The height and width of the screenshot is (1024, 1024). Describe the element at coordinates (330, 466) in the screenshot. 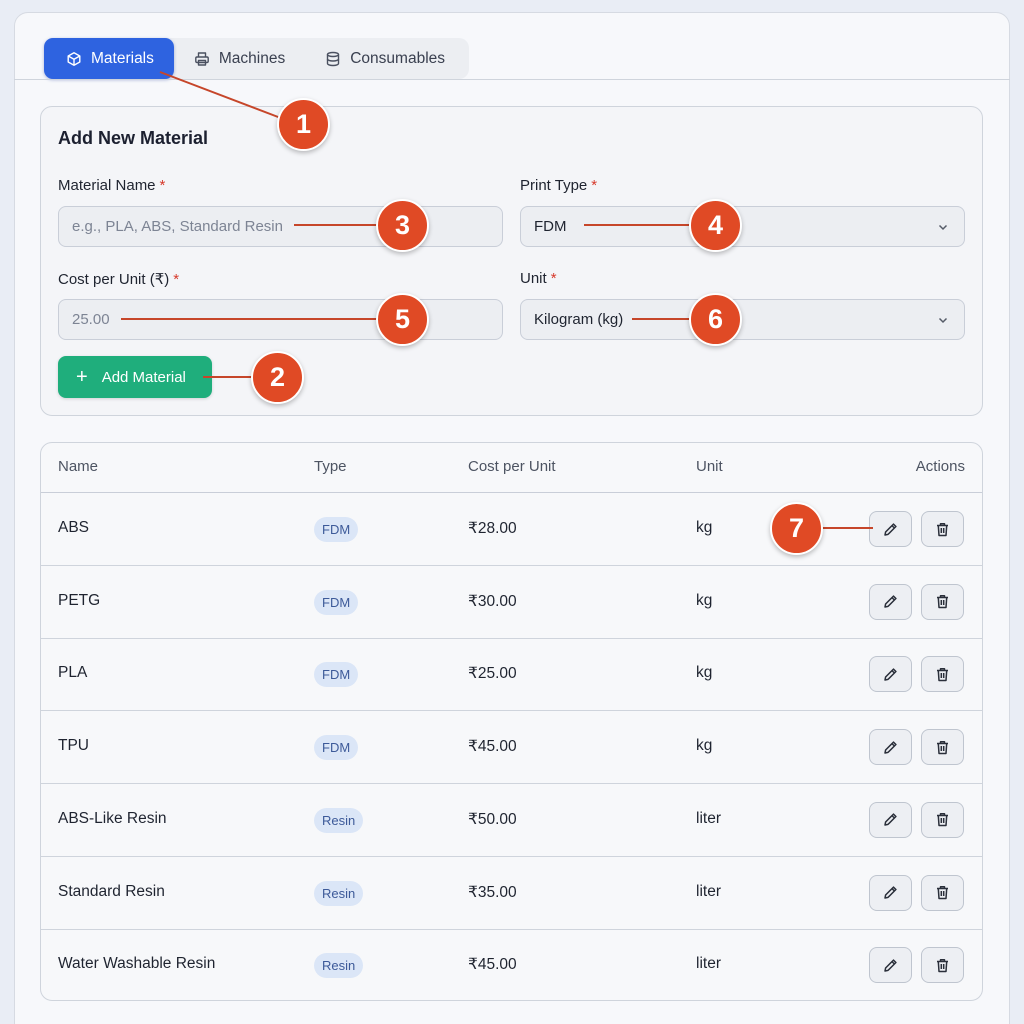

I see `header-type: Type` at that location.